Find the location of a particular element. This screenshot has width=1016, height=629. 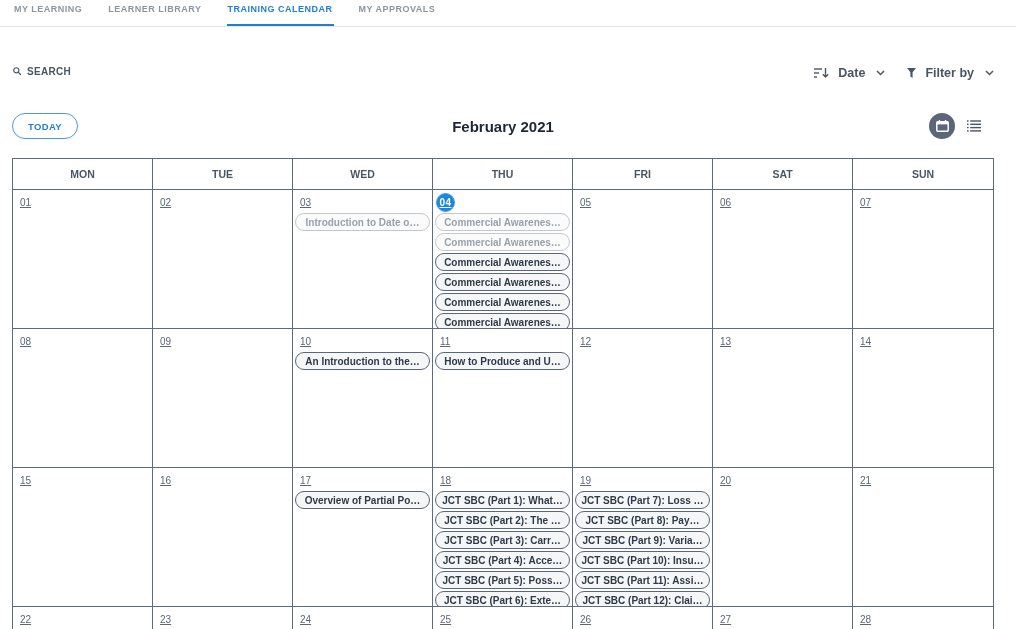

calendar-view-button is located at coordinates (942, 126).